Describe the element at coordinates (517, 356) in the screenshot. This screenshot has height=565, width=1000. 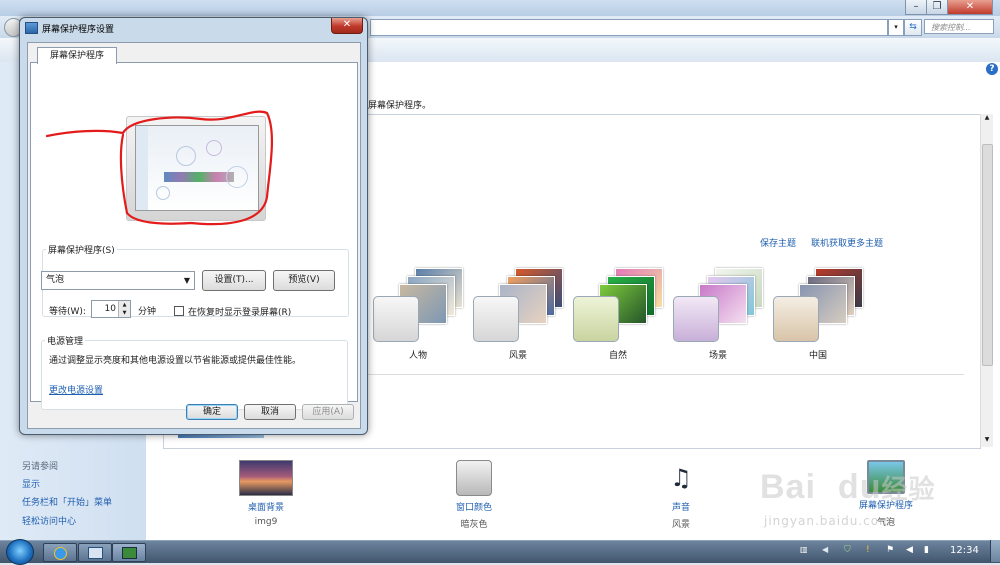
I see `theme-name: 风景` at that location.